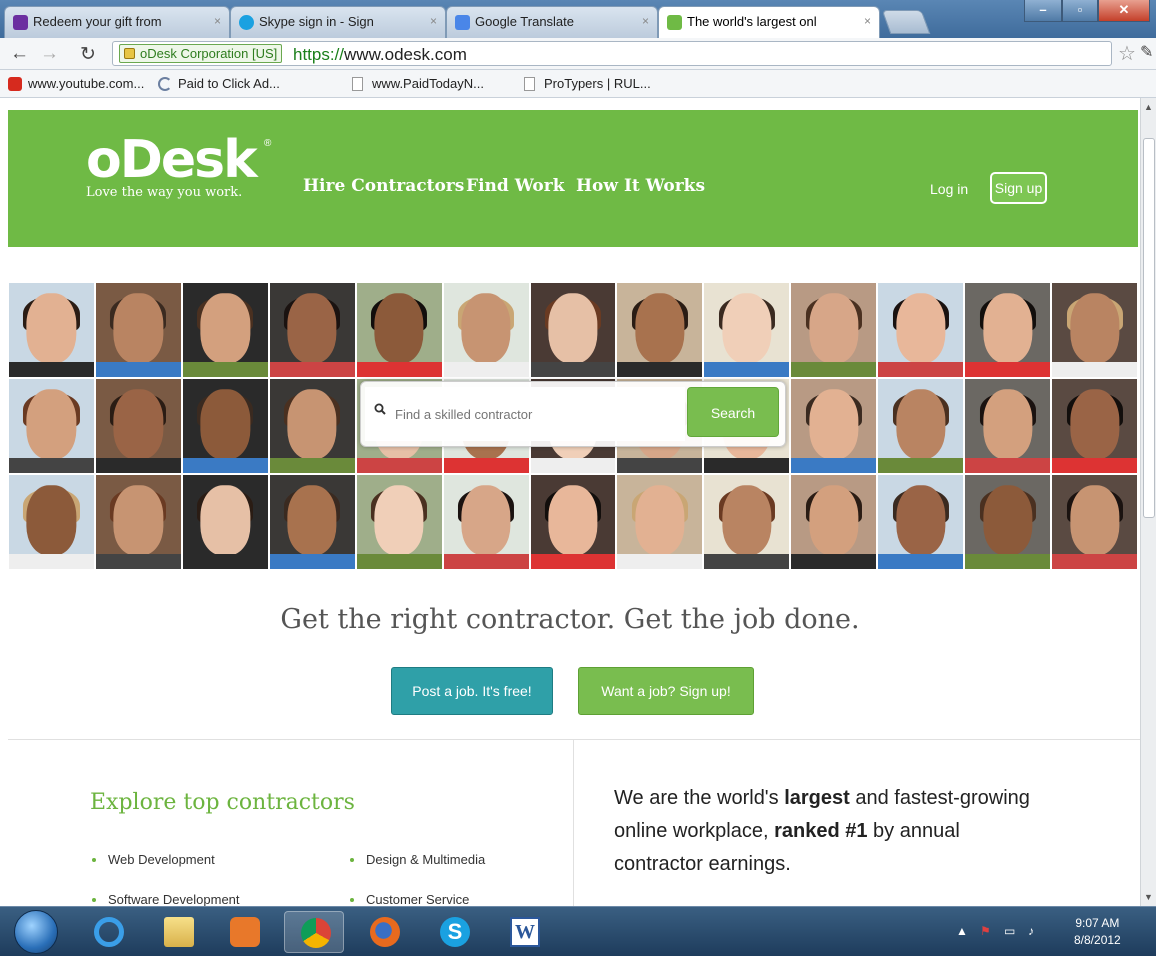 The width and height of the screenshot is (1156, 956). I want to click on nav-find-work: Find Work, so click(515, 186).